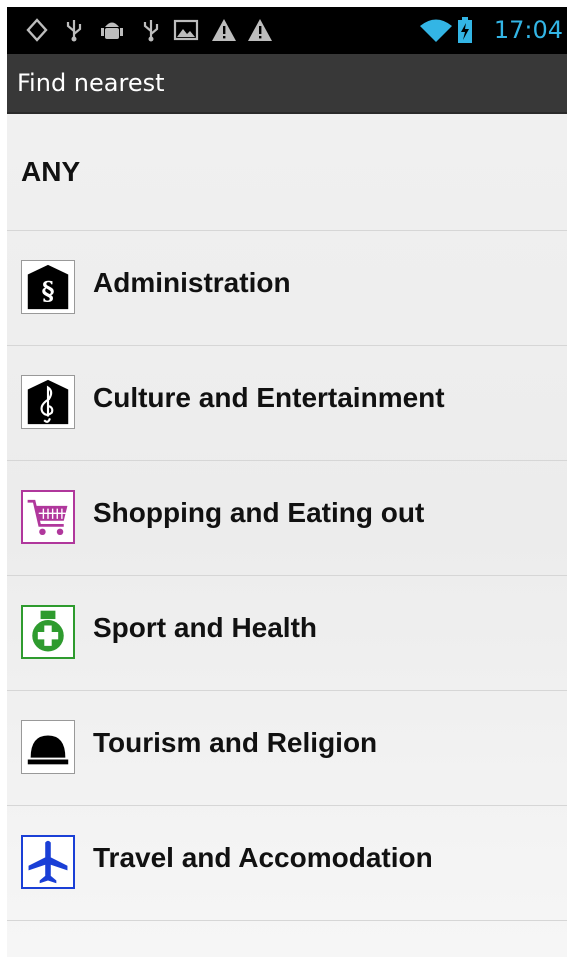 The image size is (574, 964). Describe the element at coordinates (192, 282) in the screenshot. I see `list-item-label: Administration` at that location.